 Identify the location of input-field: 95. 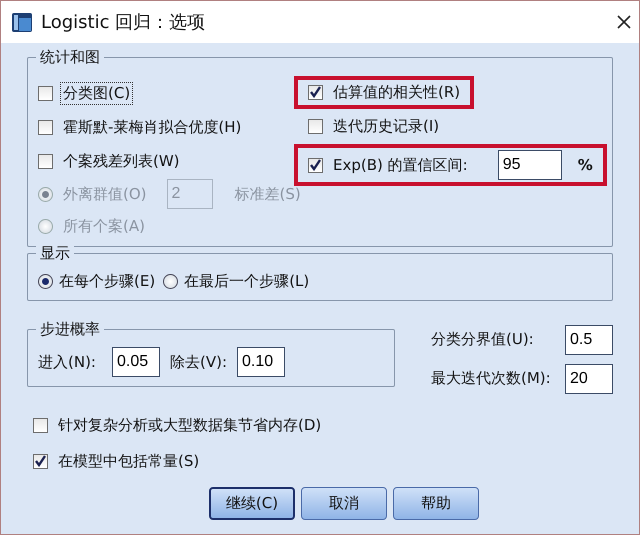
(530, 165).